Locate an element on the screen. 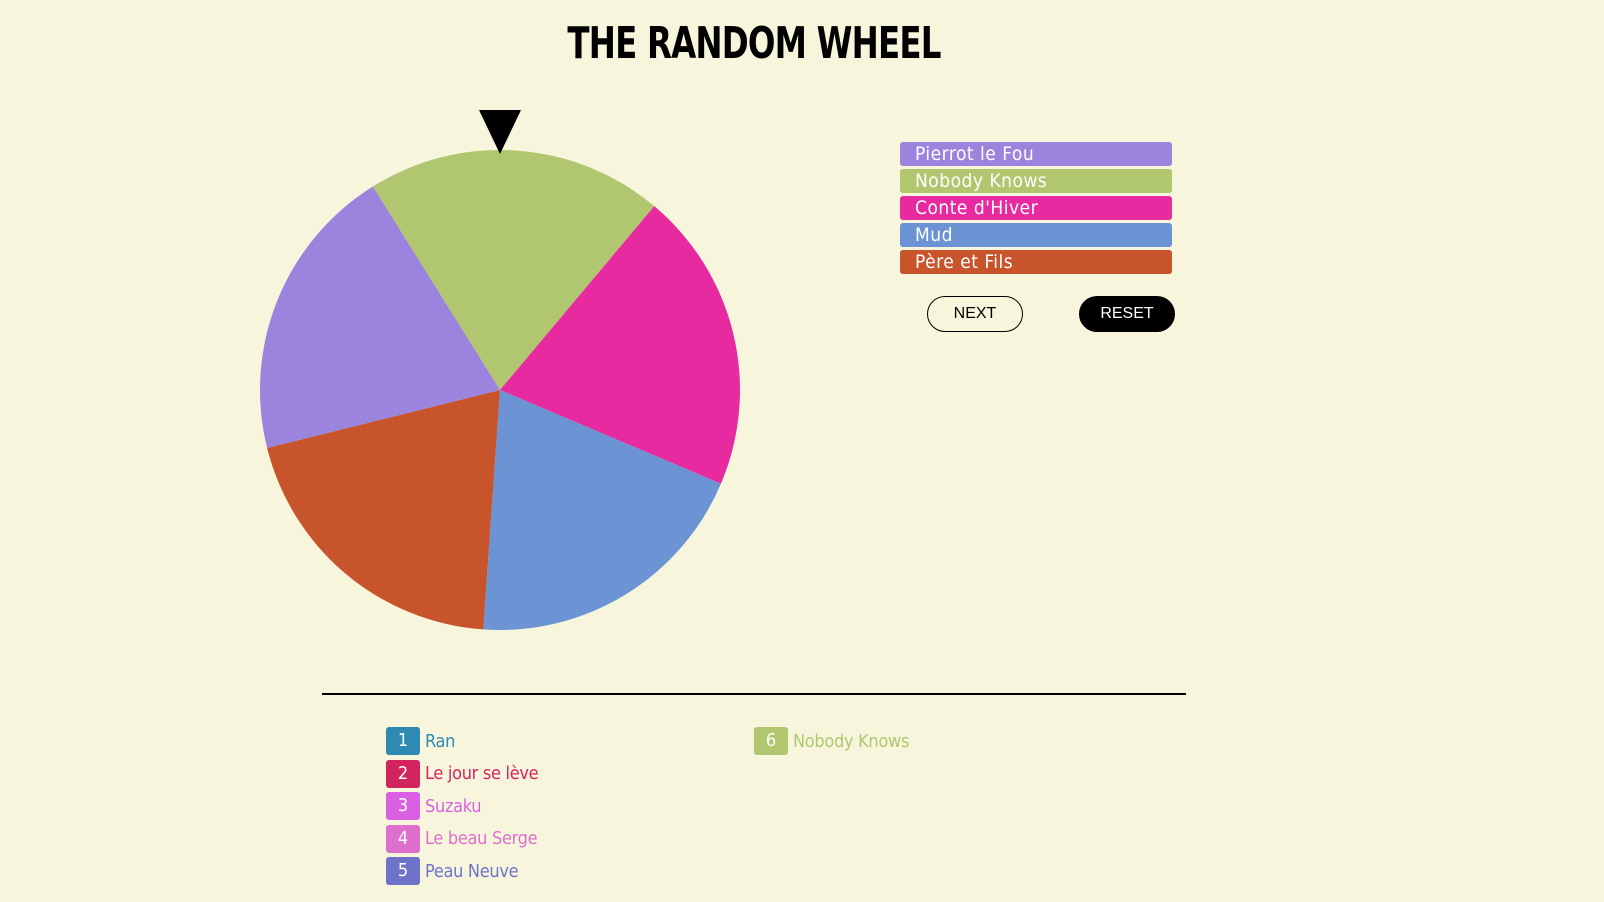 The image size is (1604, 902). result-item: 2 Le jour se lève is located at coordinates (462, 773).